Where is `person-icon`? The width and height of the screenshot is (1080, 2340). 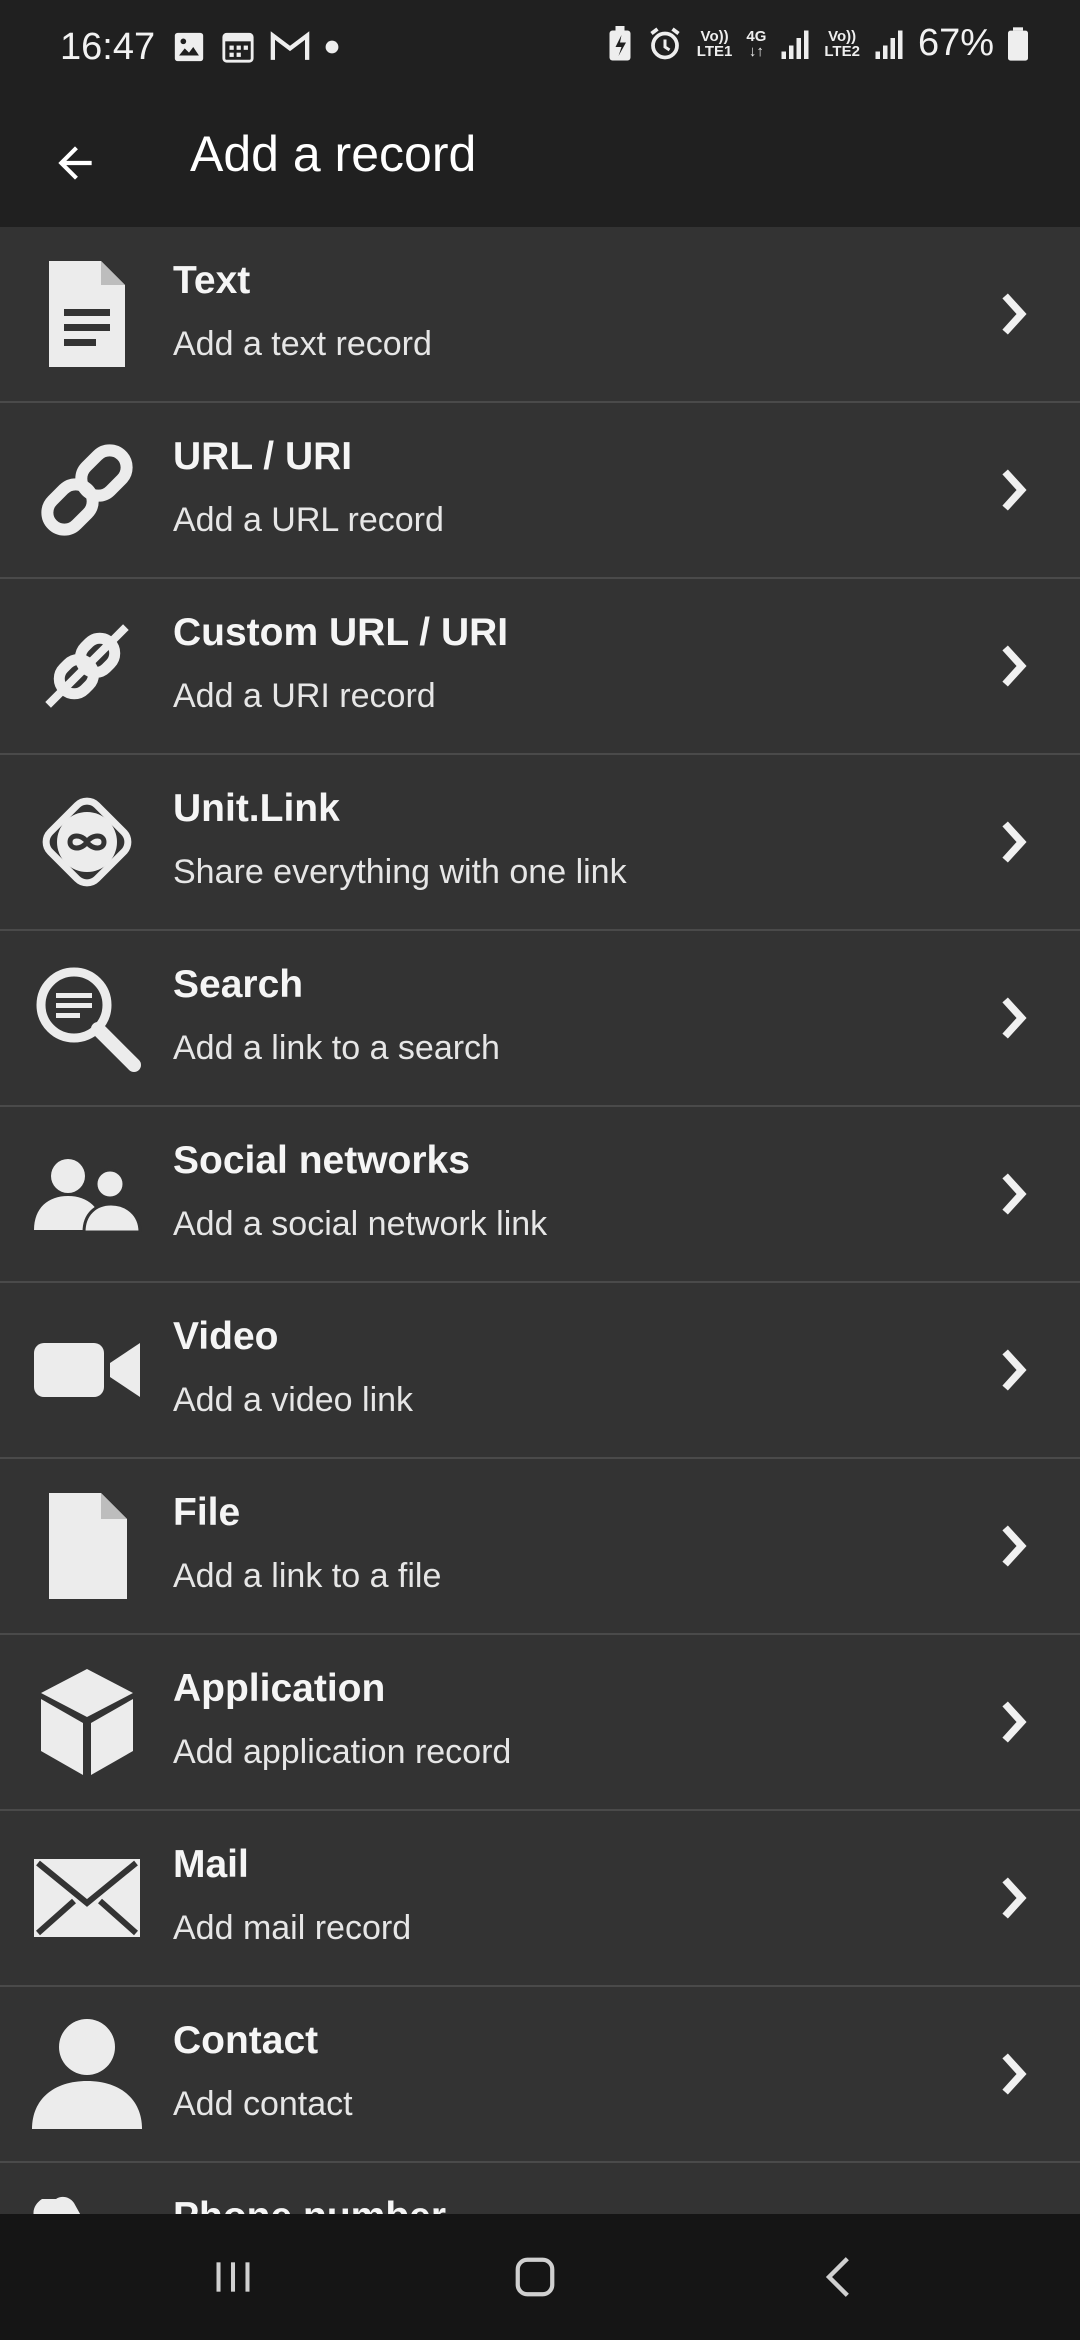 person-icon is located at coordinates (87, 2074).